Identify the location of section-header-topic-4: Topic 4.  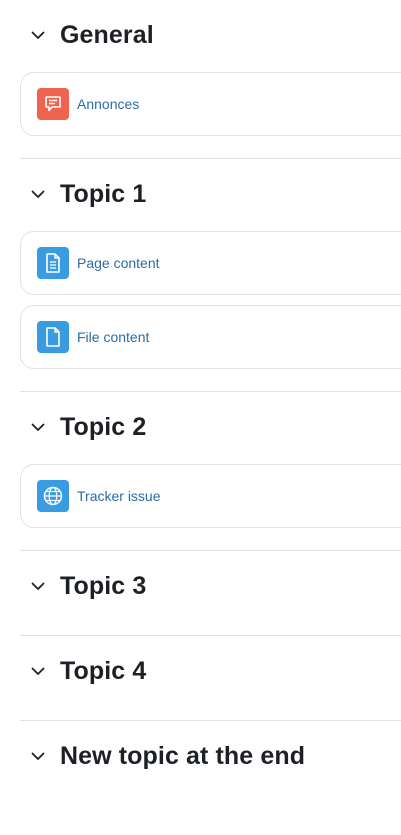
(83, 671).